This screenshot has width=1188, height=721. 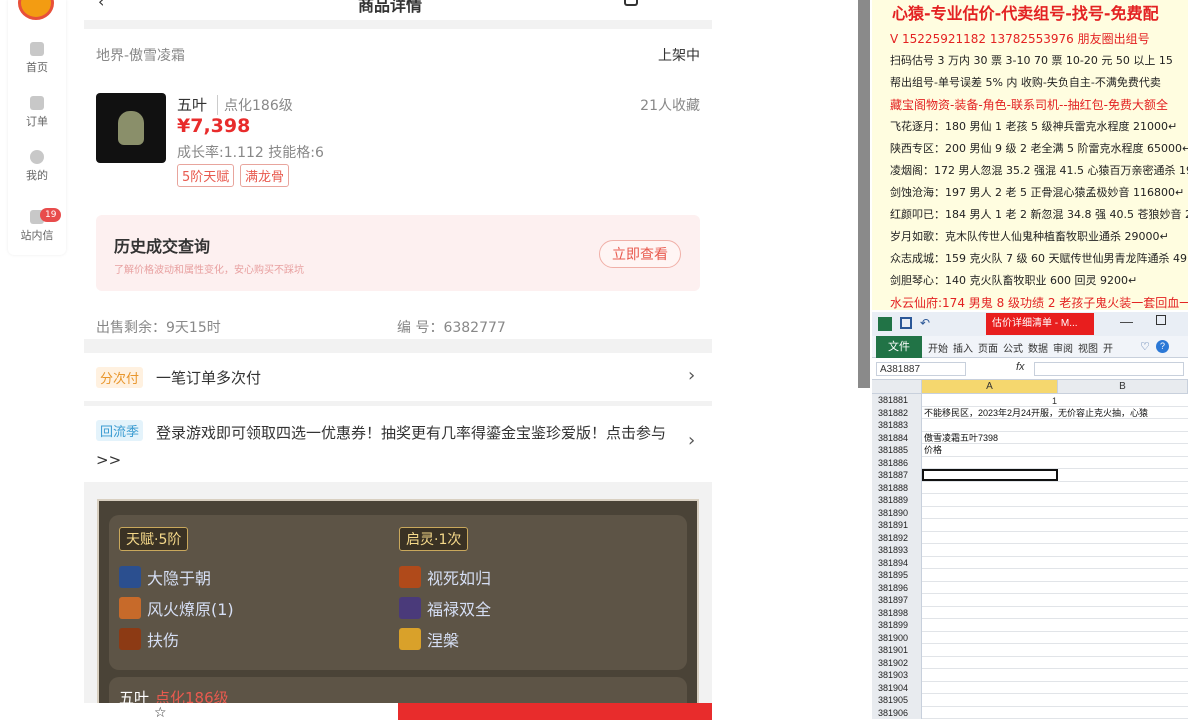 What do you see at coordinates (1030, 662) in the screenshot?
I see `table-row: 381902` at bounding box center [1030, 662].